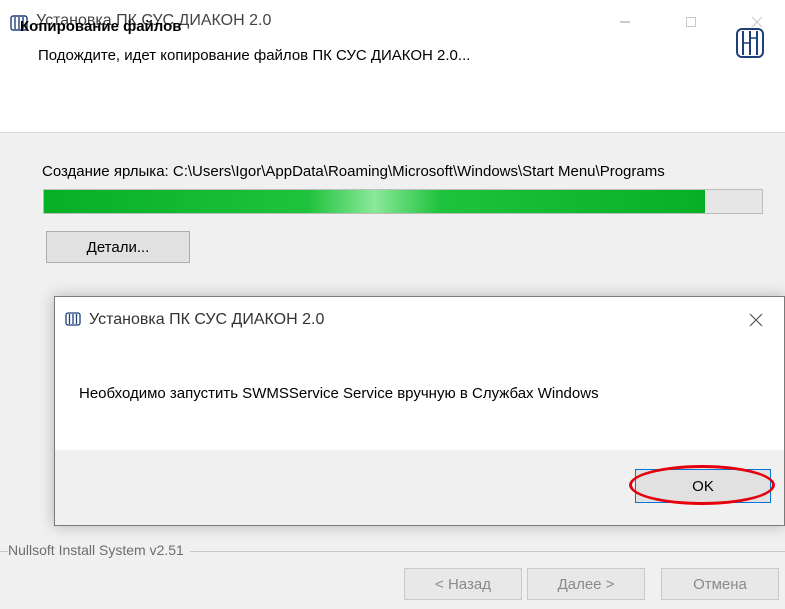  I want to click on dialog-app-icon, so click(73, 319).